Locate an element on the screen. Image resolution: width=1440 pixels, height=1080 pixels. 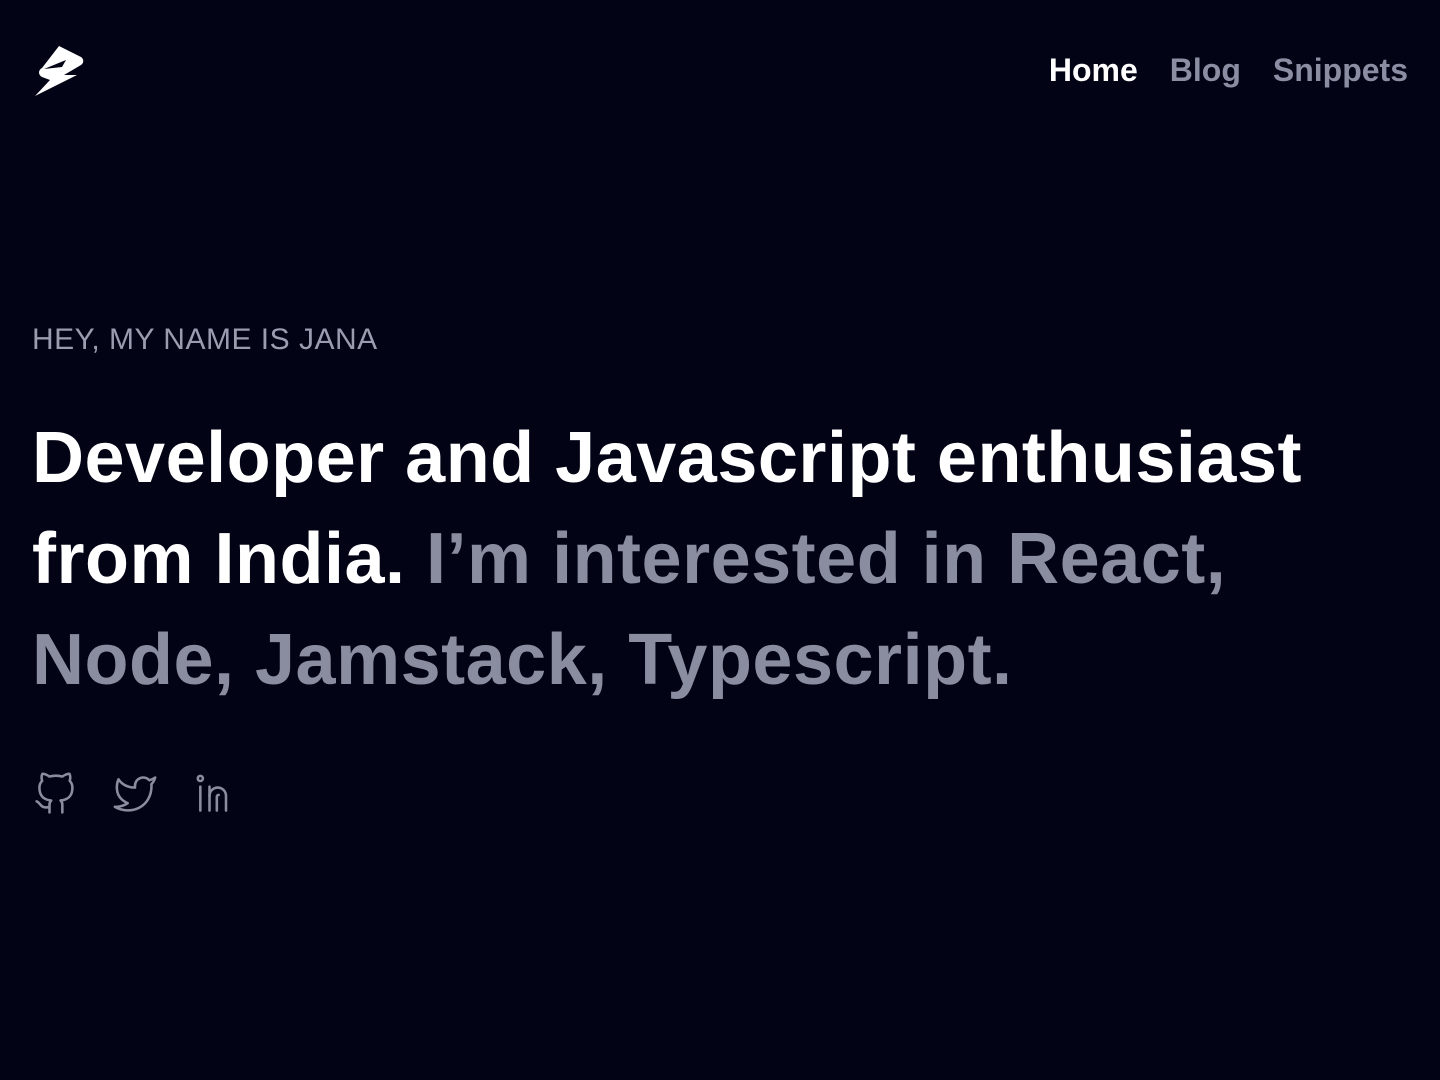
nav-snippets-link: Snippets is located at coordinates (1340, 70).